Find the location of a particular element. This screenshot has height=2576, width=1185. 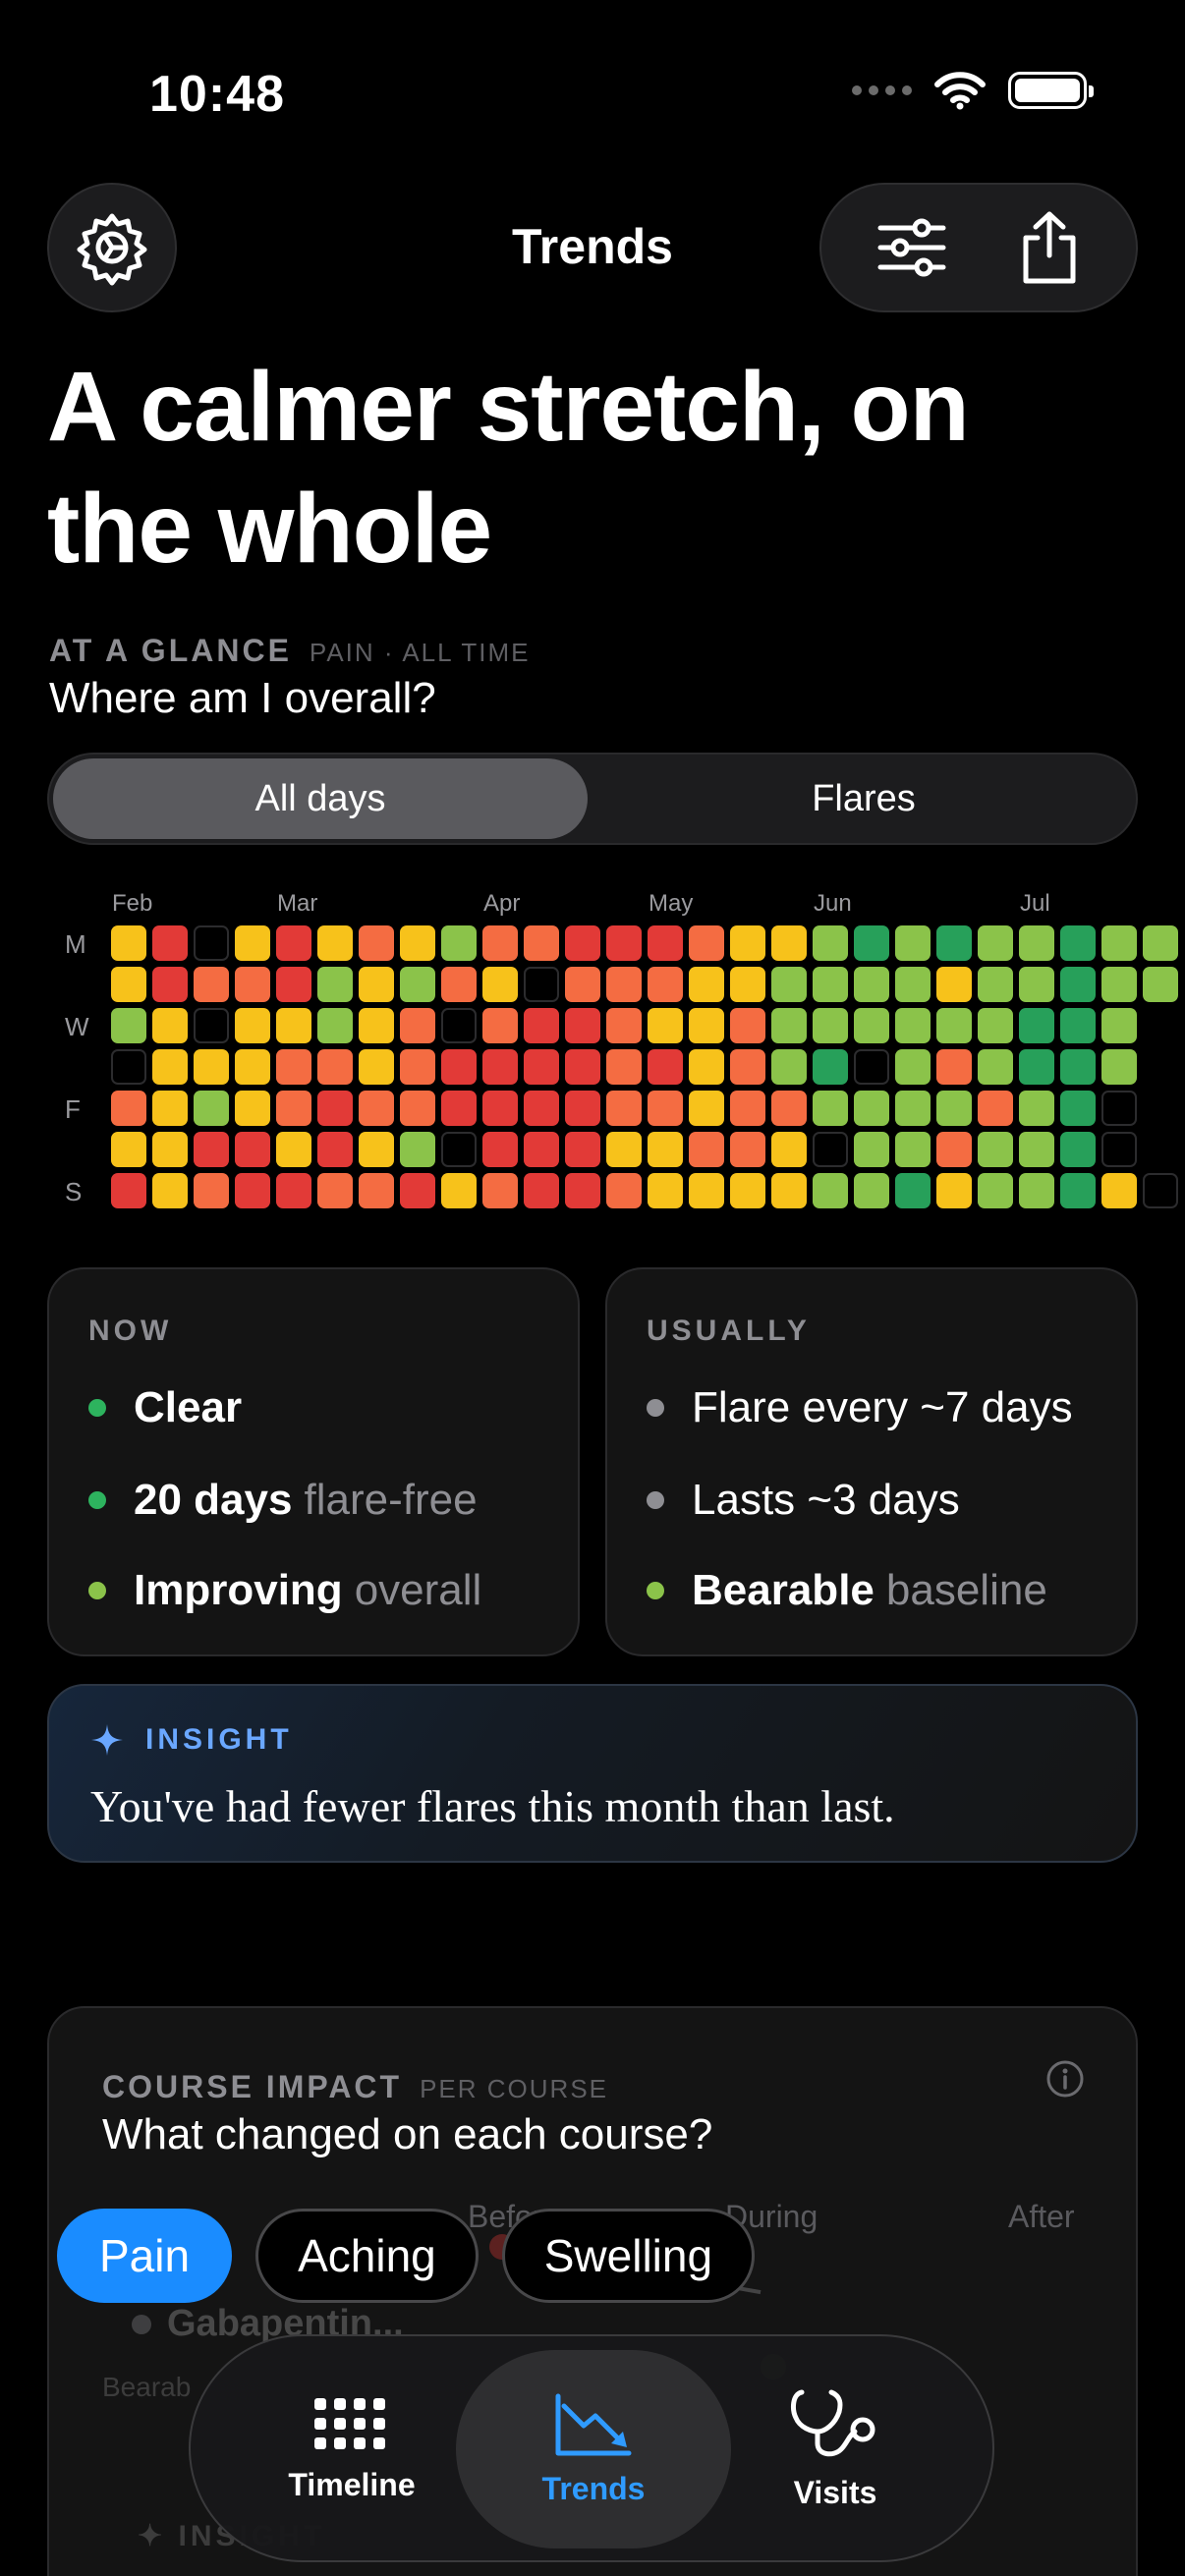

tab-timeline: Timeline is located at coordinates (352, 2449).